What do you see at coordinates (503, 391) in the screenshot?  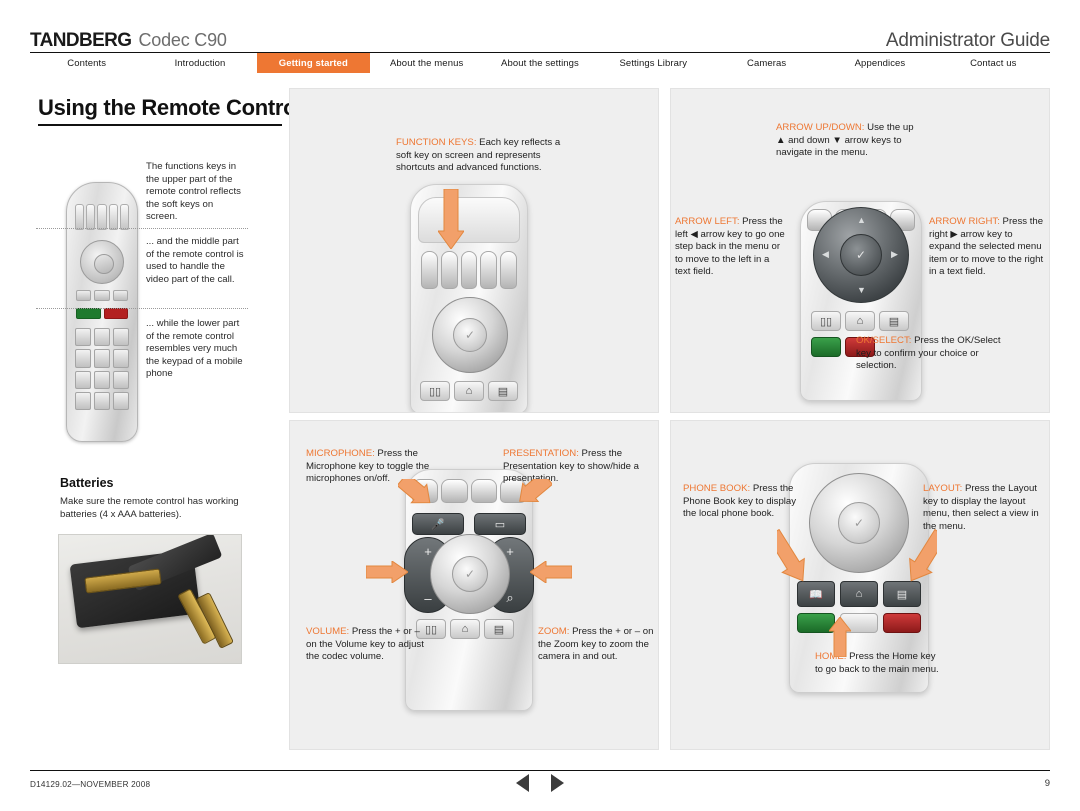 I see `layout-key: ▤` at bounding box center [503, 391].